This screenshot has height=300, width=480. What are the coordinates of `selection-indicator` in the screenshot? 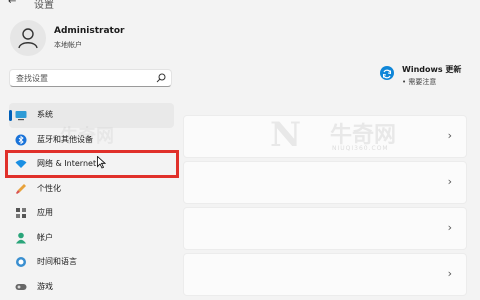 It's located at (10, 115).